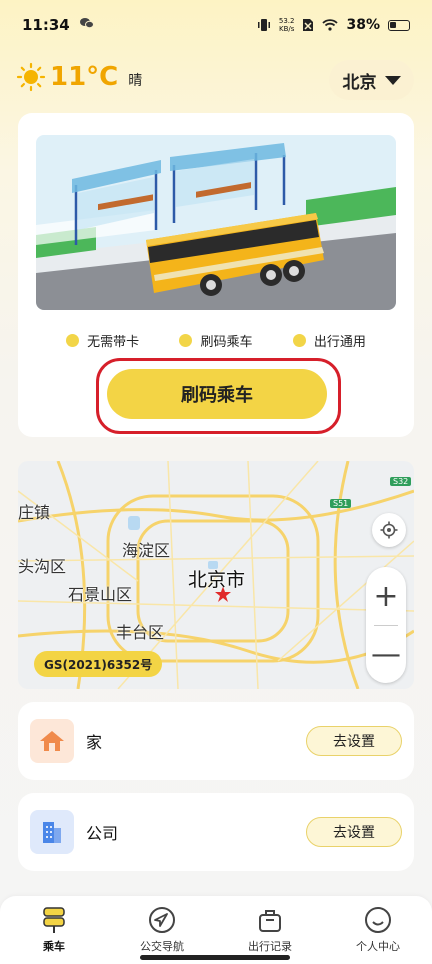  I want to click on home-indicator, so click(215, 957).